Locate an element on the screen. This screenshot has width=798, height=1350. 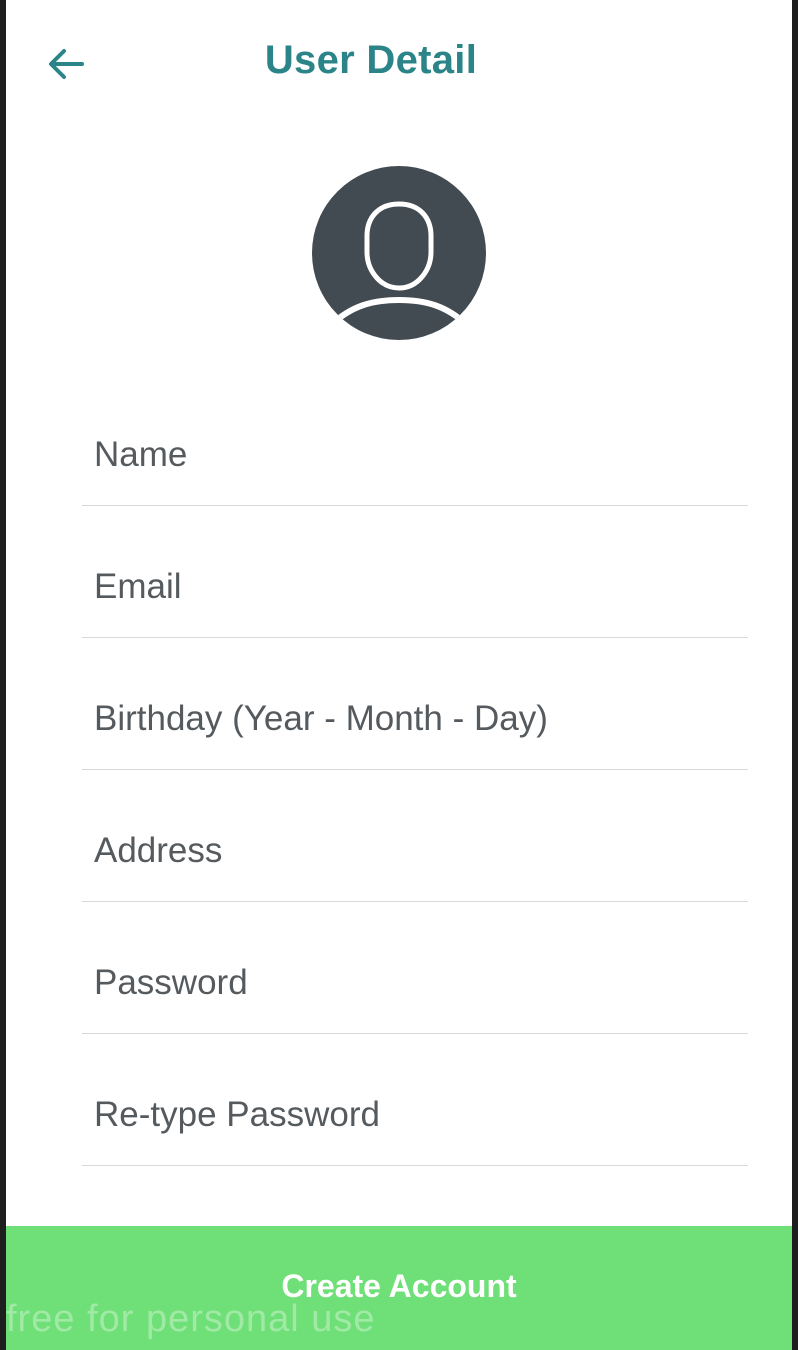
password-input is located at coordinates (414, 983).